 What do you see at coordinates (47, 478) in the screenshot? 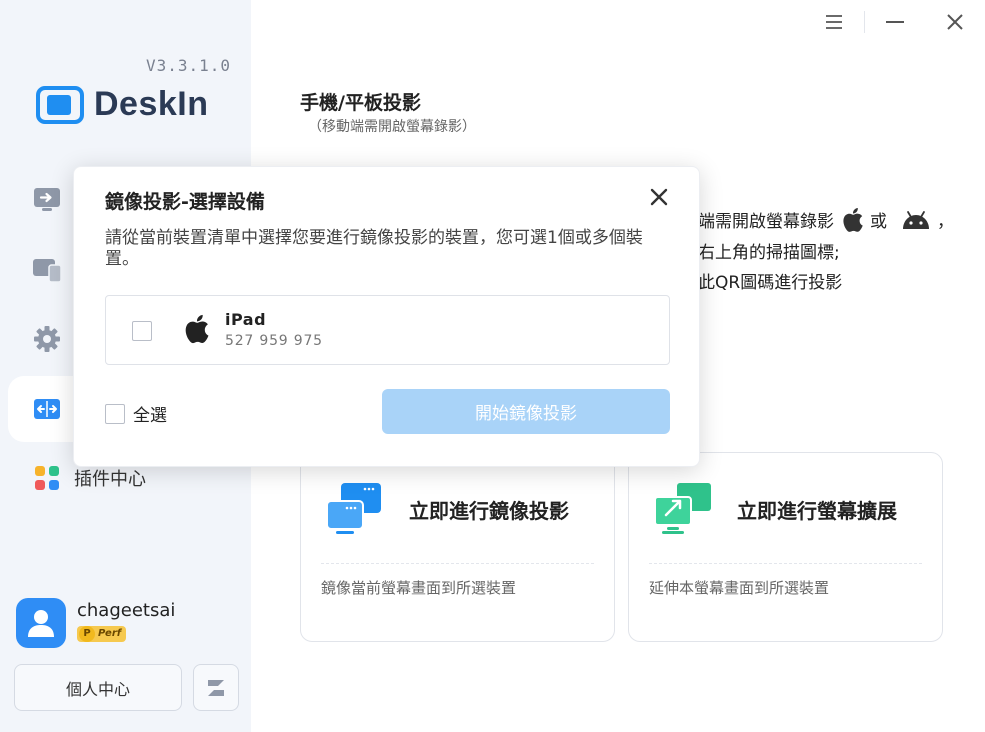
I see `plugins-icon` at bounding box center [47, 478].